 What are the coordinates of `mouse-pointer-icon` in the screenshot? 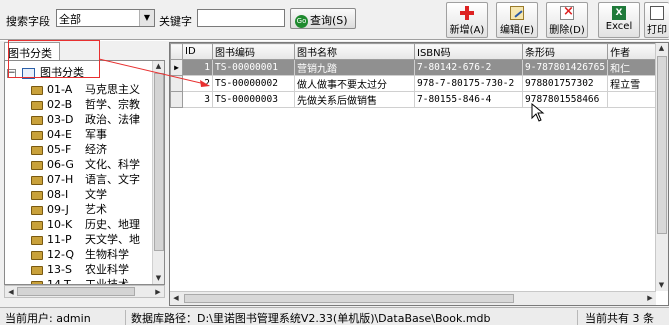 It's located at (538, 112).